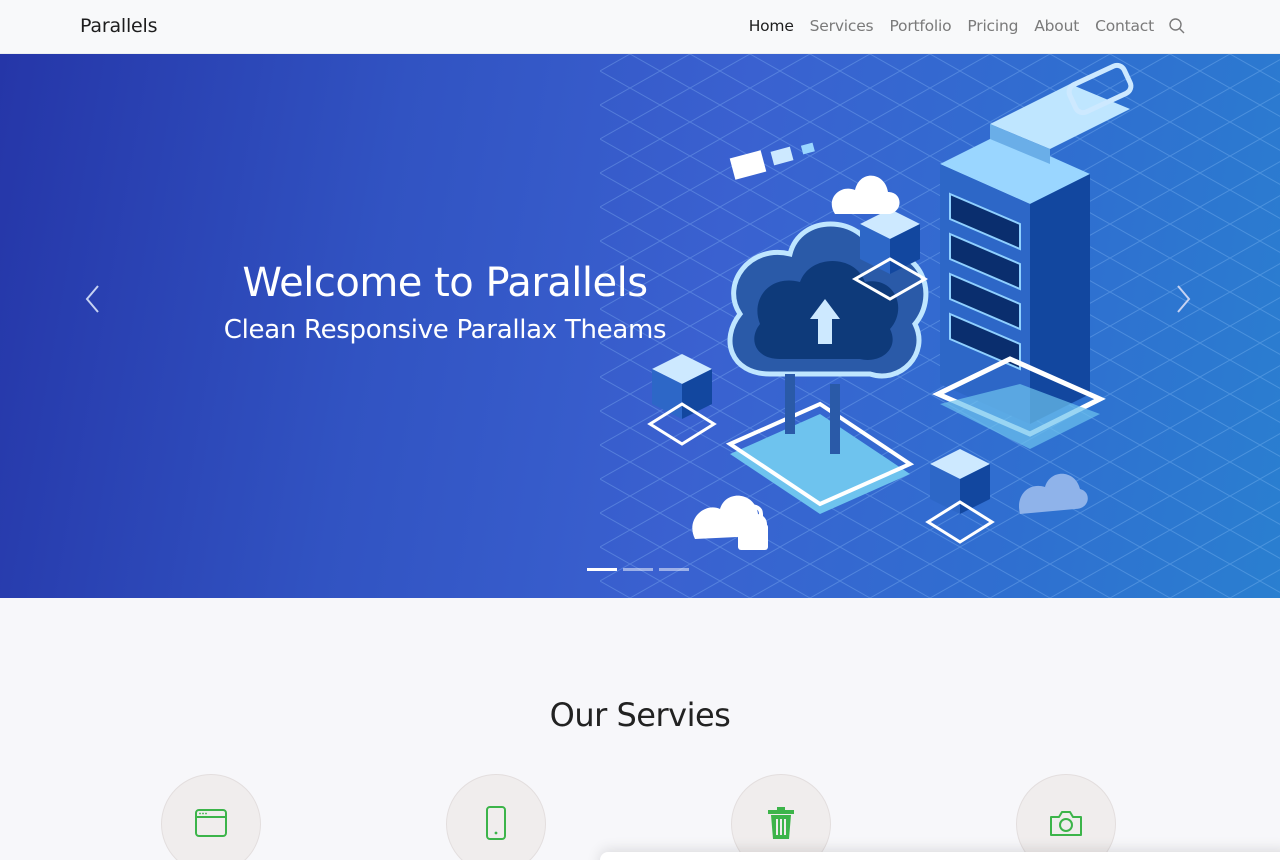 Image resolution: width=1280 pixels, height=860 pixels. Describe the element at coordinates (992, 26) in the screenshot. I see `nav-pricing: Pricing` at that location.